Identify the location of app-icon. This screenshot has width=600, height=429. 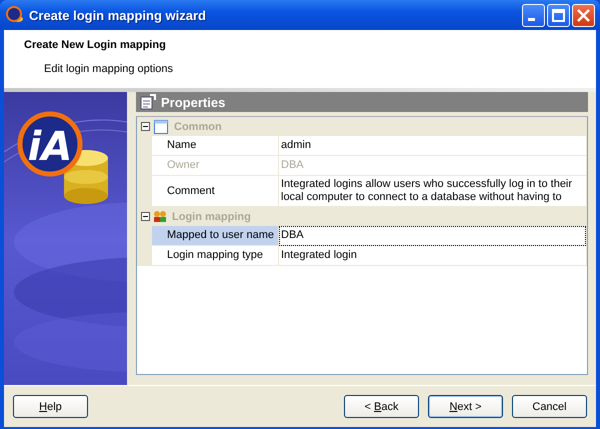
(15, 15).